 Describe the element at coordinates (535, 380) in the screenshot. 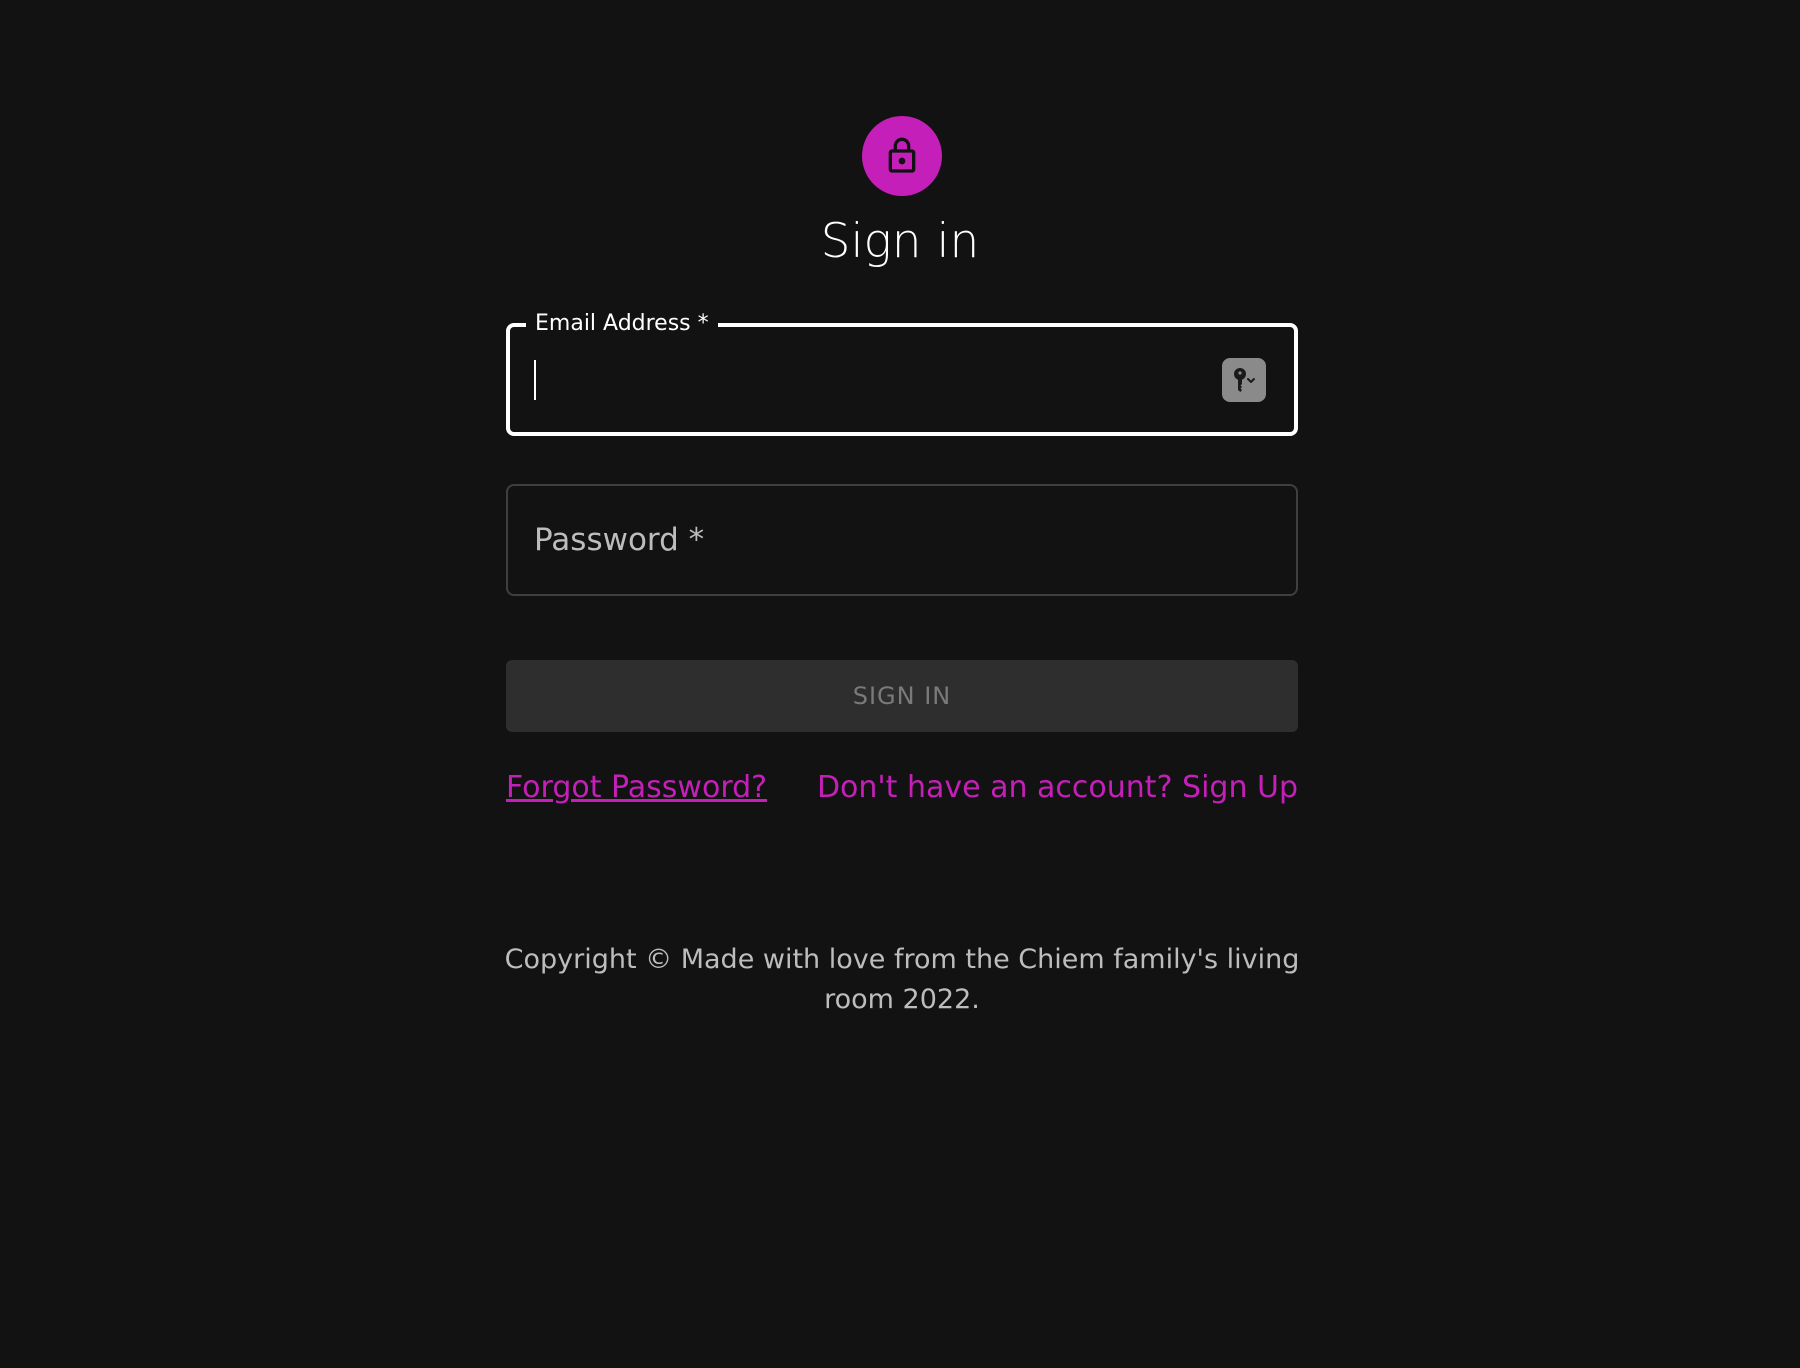

I see `text-caret` at that location.